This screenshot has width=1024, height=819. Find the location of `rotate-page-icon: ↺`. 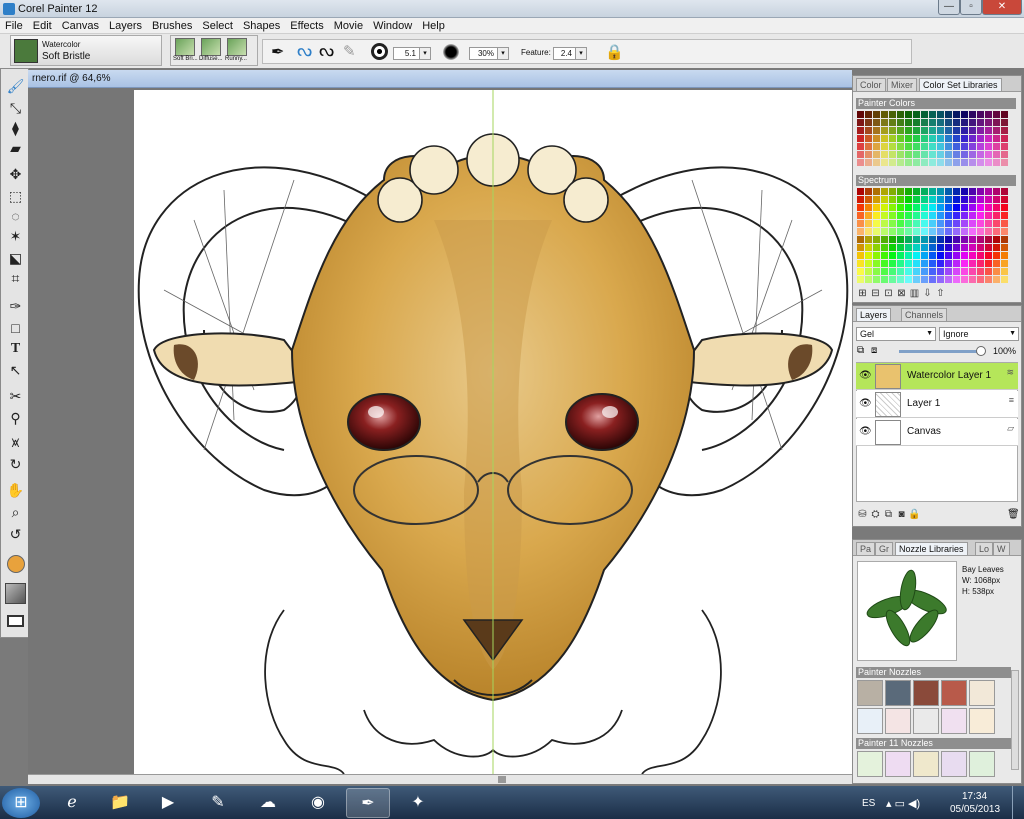

rotate-page-icon: ↺ is located at coordinates (15, 534).